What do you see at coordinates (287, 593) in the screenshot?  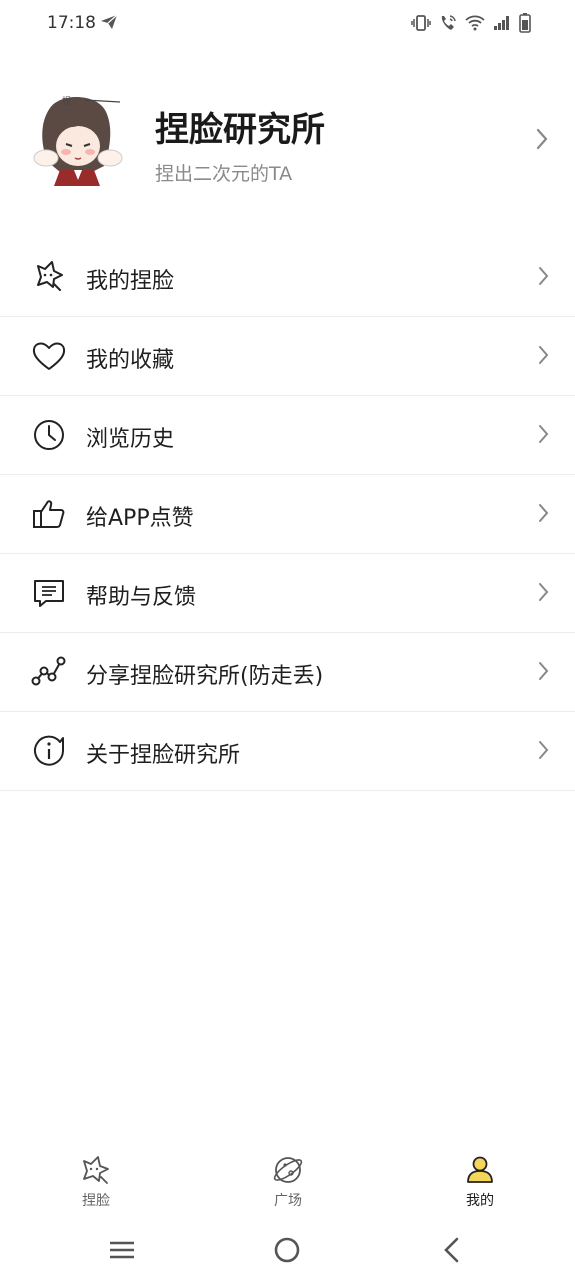 I see `menu-item-feedback: 帮助与反馈` at bounding box center [287, 593].